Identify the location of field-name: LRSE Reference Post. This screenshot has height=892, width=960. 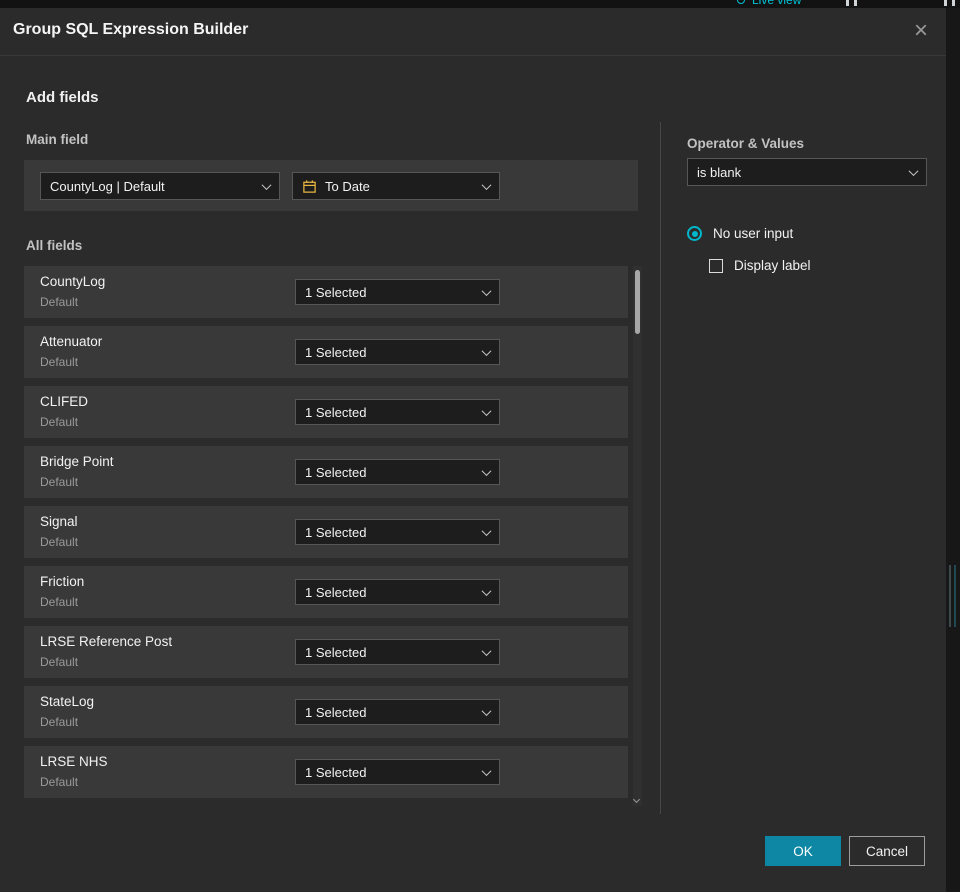
(106, 641).